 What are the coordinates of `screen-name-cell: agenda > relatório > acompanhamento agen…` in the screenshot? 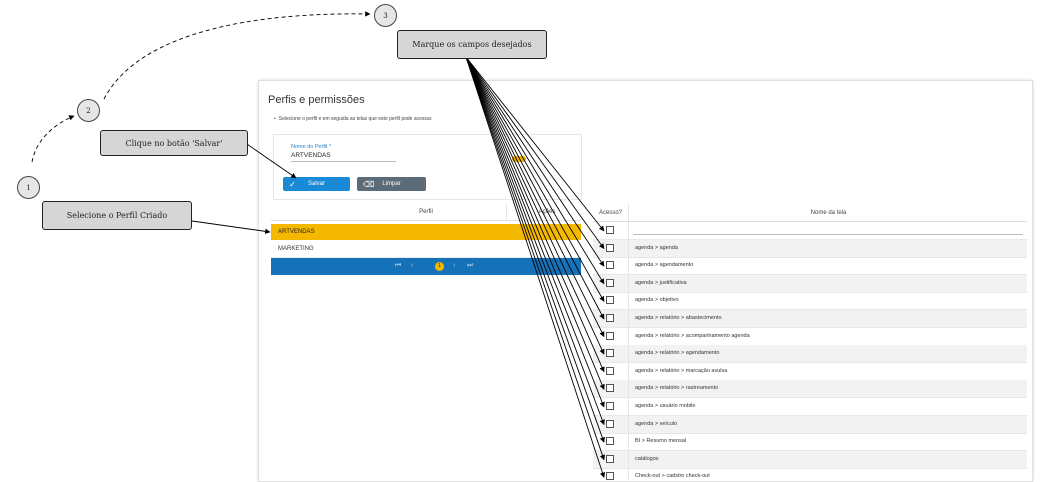 It's located at (692, 335).